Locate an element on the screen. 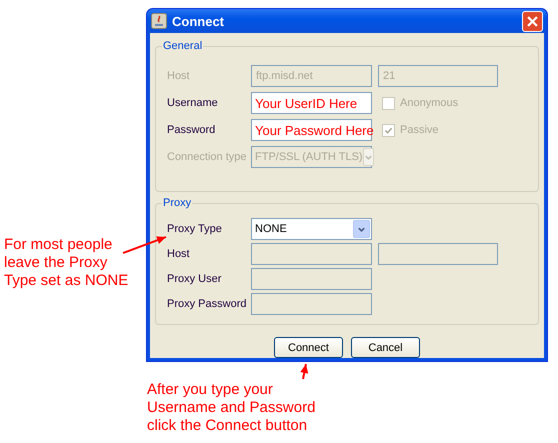 The image size is (558, 443). field-label: Proxy Type is located at coordinates (195, 229).